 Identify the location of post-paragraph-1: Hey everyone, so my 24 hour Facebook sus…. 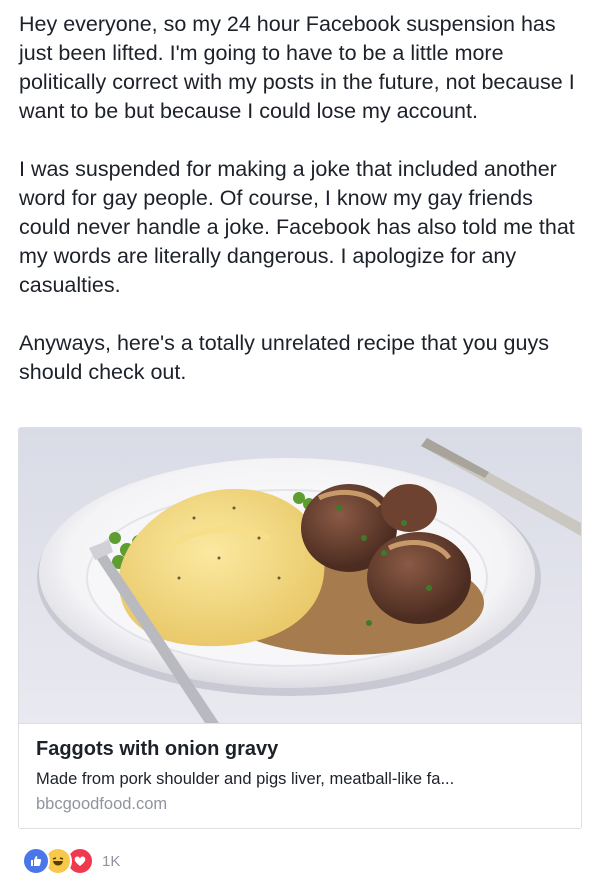
(297, 67).